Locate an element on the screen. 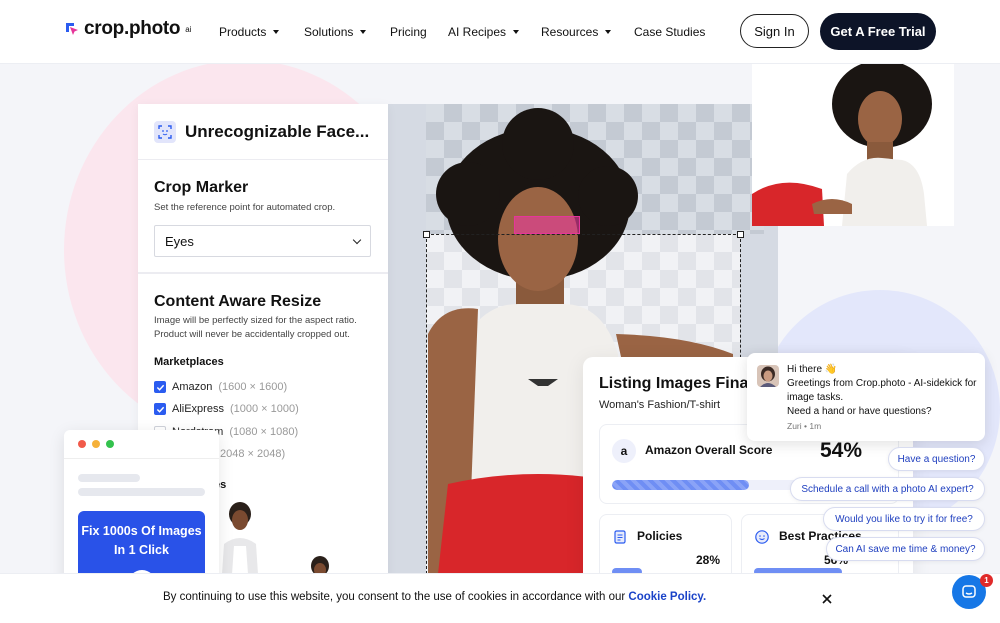 The height and width of the screenshot is (623, 1000). crop-marker-title: Crop Marker is located at coordinates (201, 187).